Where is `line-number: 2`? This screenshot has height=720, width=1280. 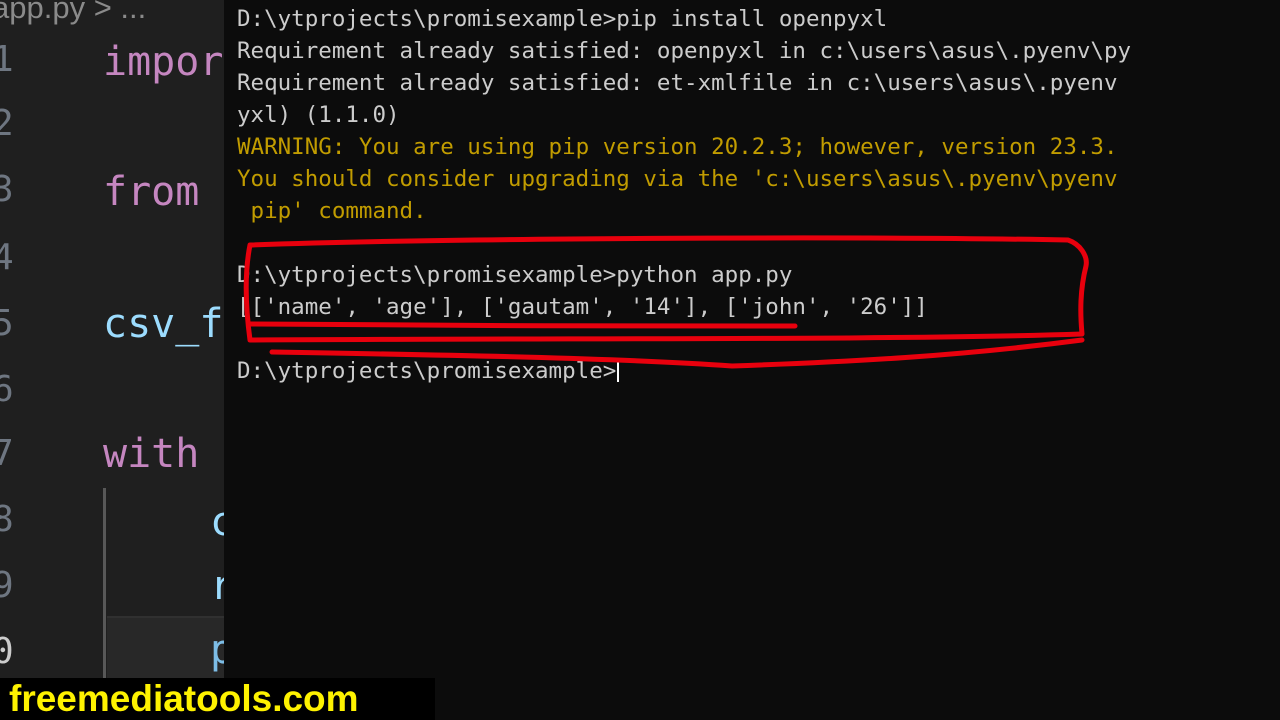
line-number: 2 is located at coordinates (7, 123).